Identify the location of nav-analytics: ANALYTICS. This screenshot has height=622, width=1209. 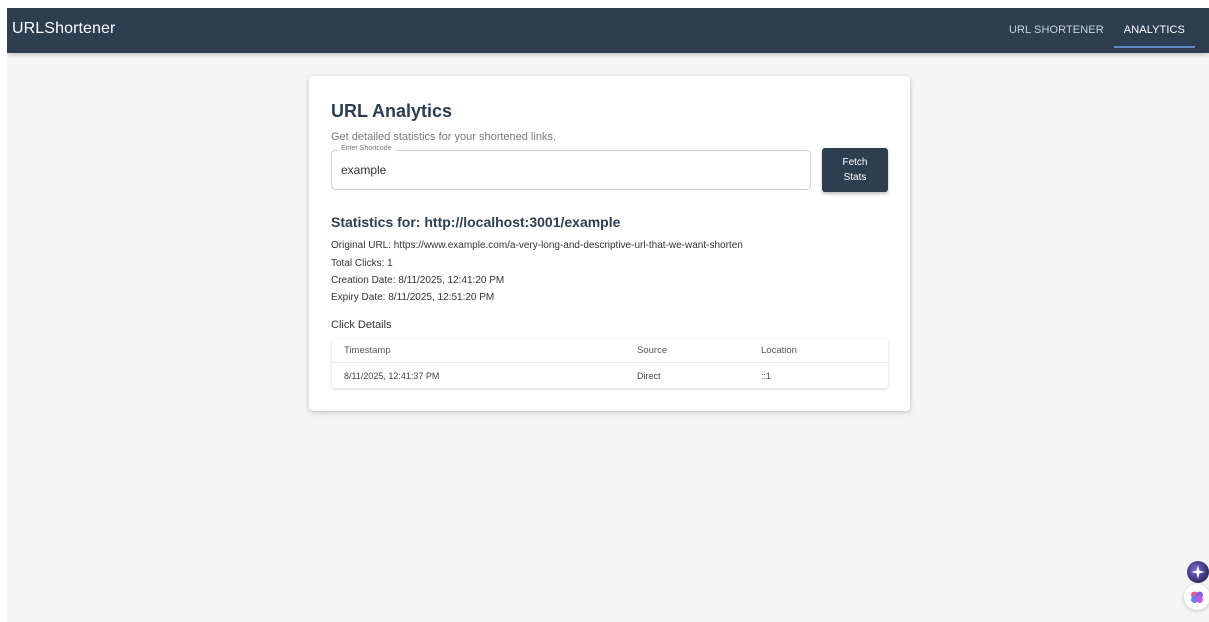
(1154, 30).